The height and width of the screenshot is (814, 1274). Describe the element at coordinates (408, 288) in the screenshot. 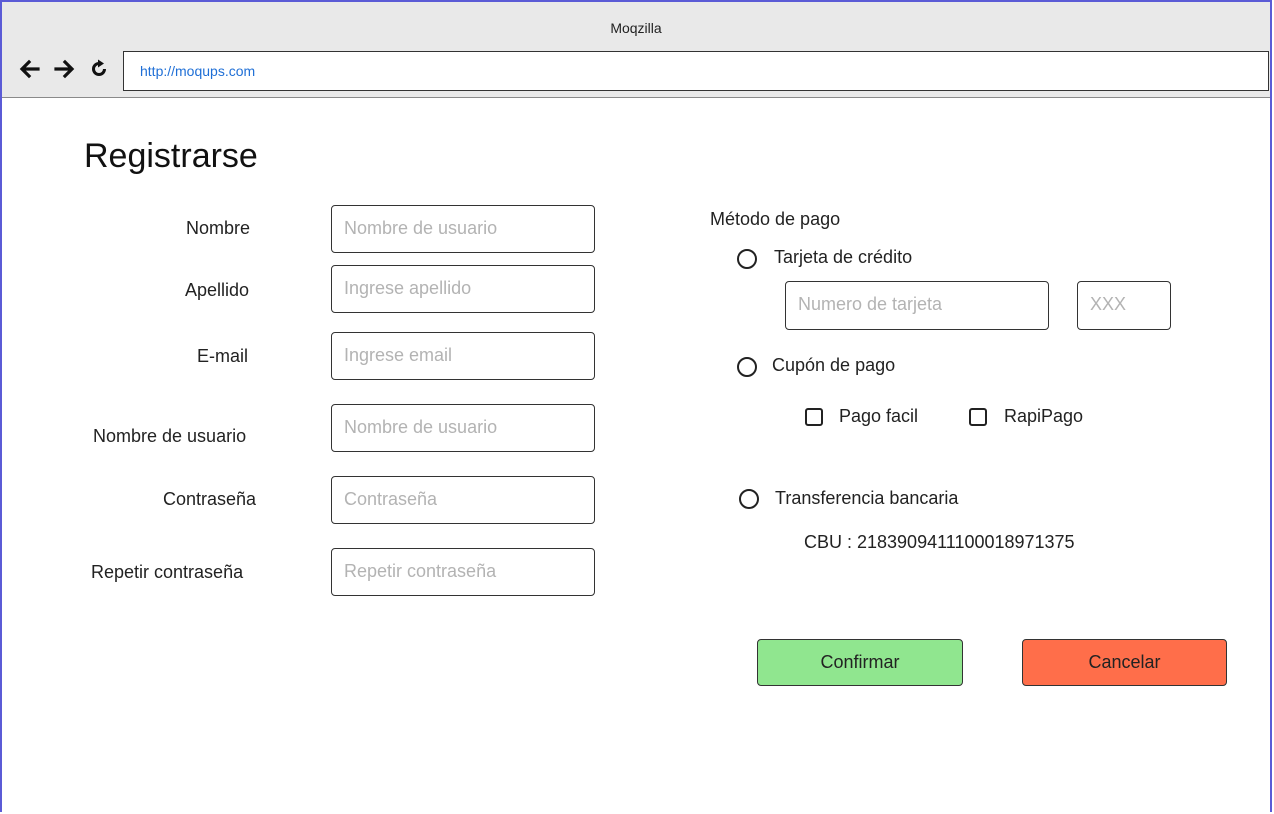

I see `apellido-placeholder: Ingrese apellido` at that location.